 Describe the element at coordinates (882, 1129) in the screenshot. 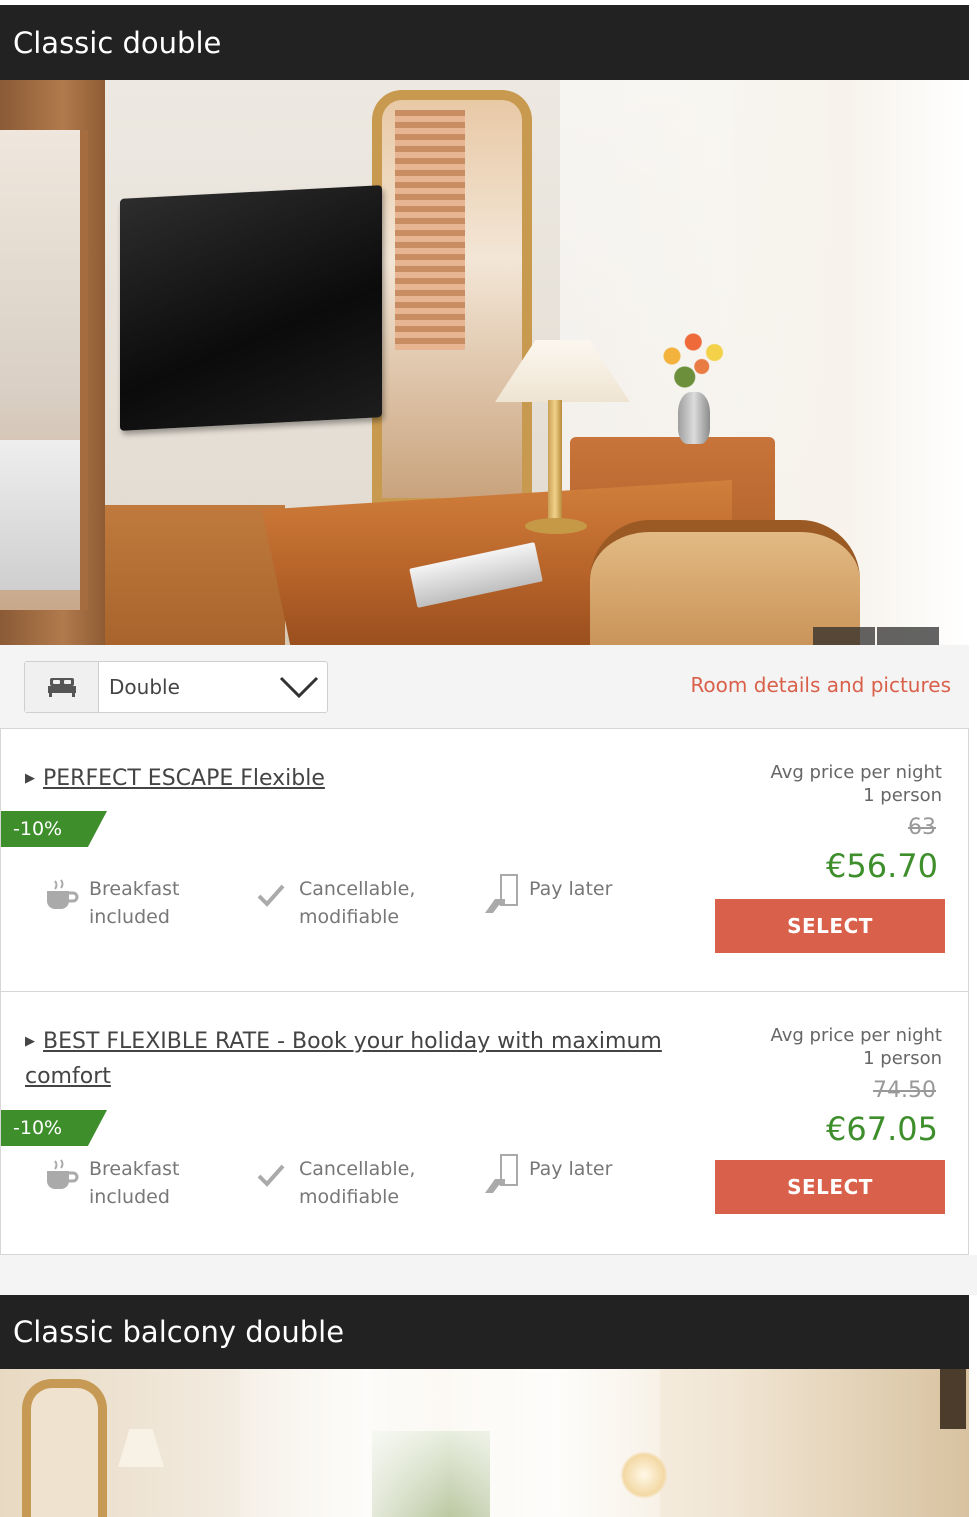

I see `discounted-price: €67.05` at that location.